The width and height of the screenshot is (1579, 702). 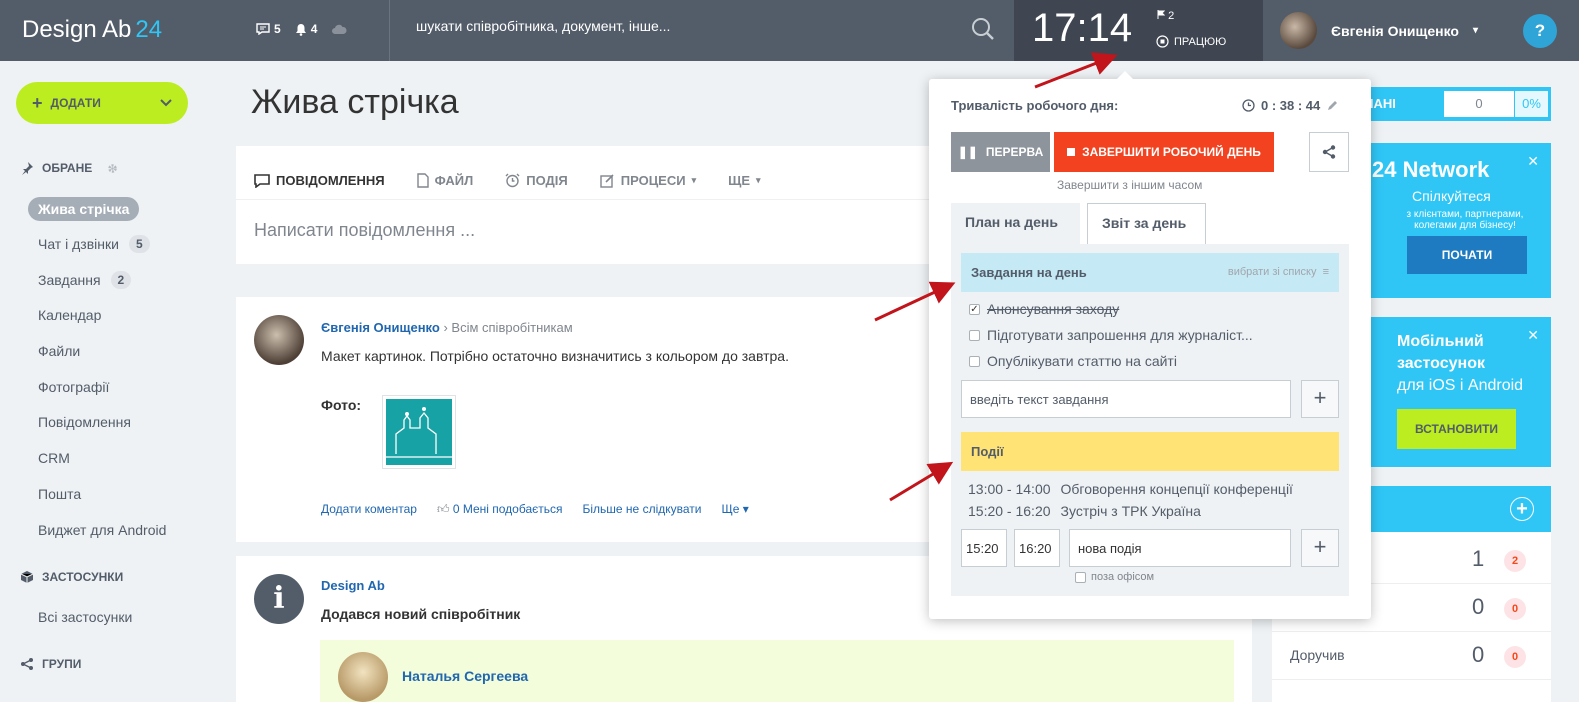 What do you see at coordinates (262, 180) in the screenshot?
I see `message-icon` at bounding box center [262, 180].